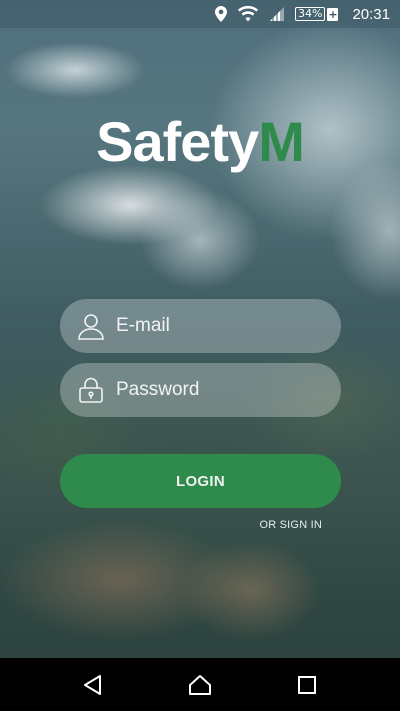 The image size is (400, 711). I want to click on password-field, so click(200, 390).